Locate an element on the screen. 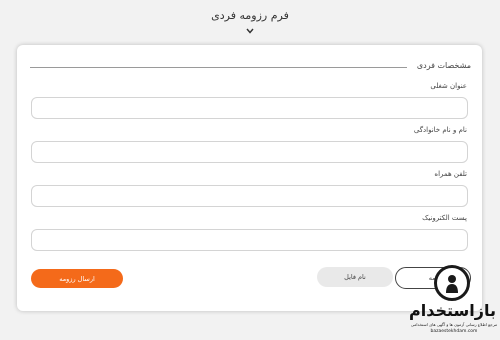 The image size is (500, 340). full-name-label: نام و نام خانوادگی is located at coordinates (440, 130).